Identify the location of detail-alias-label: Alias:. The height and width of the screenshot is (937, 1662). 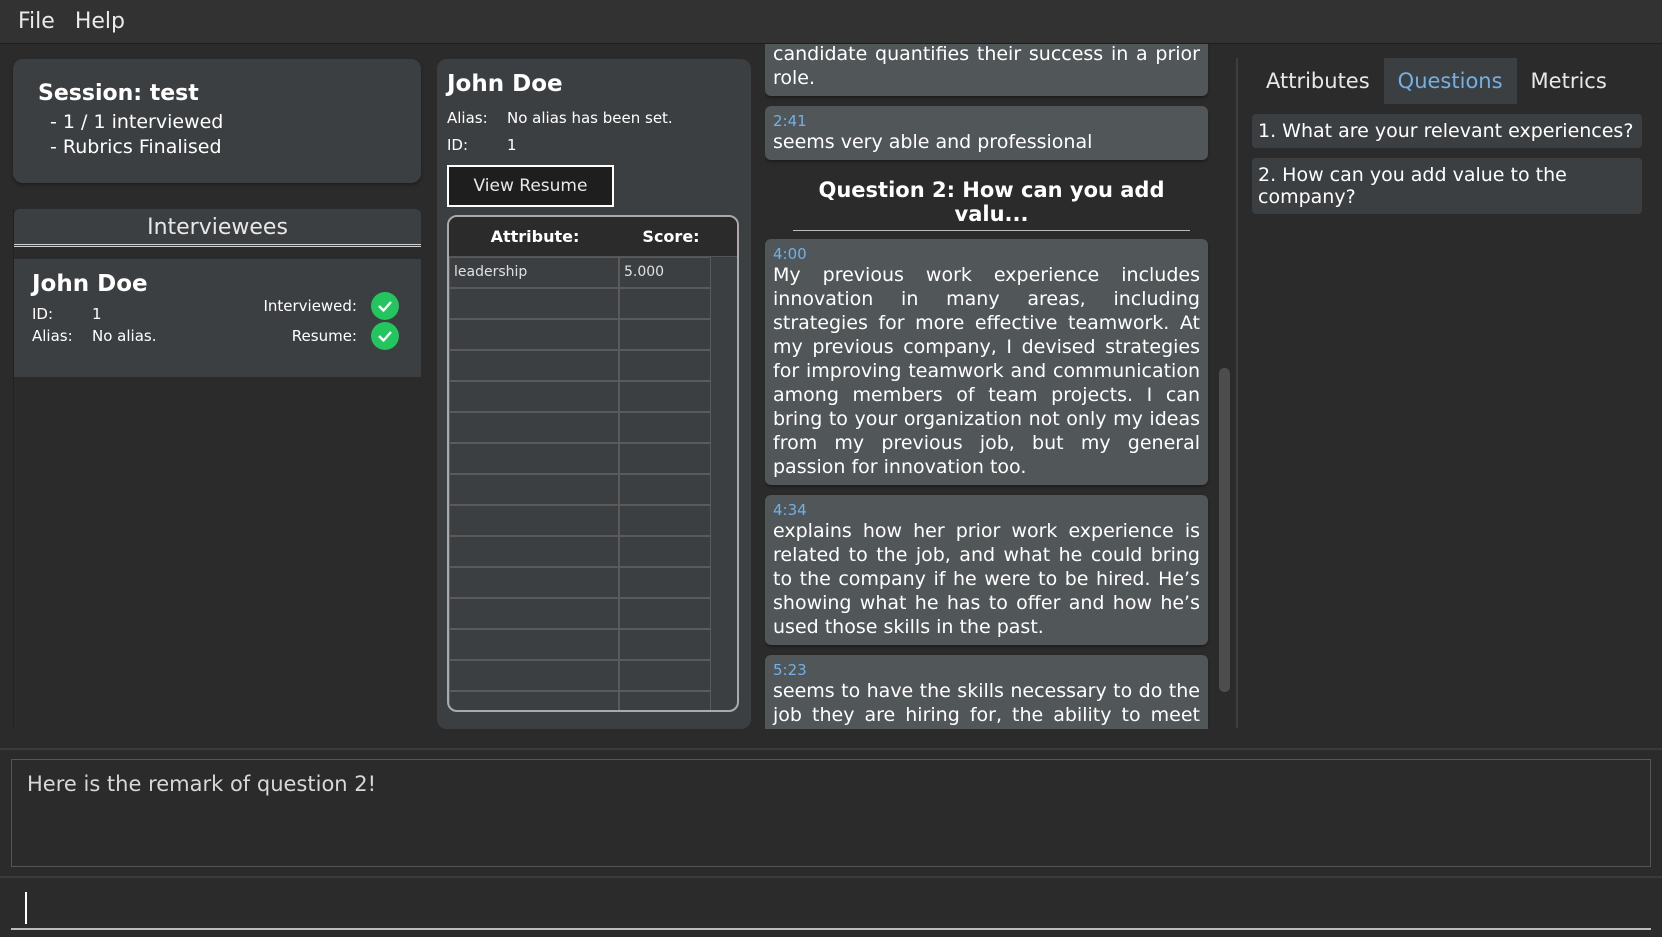
(467, 118).